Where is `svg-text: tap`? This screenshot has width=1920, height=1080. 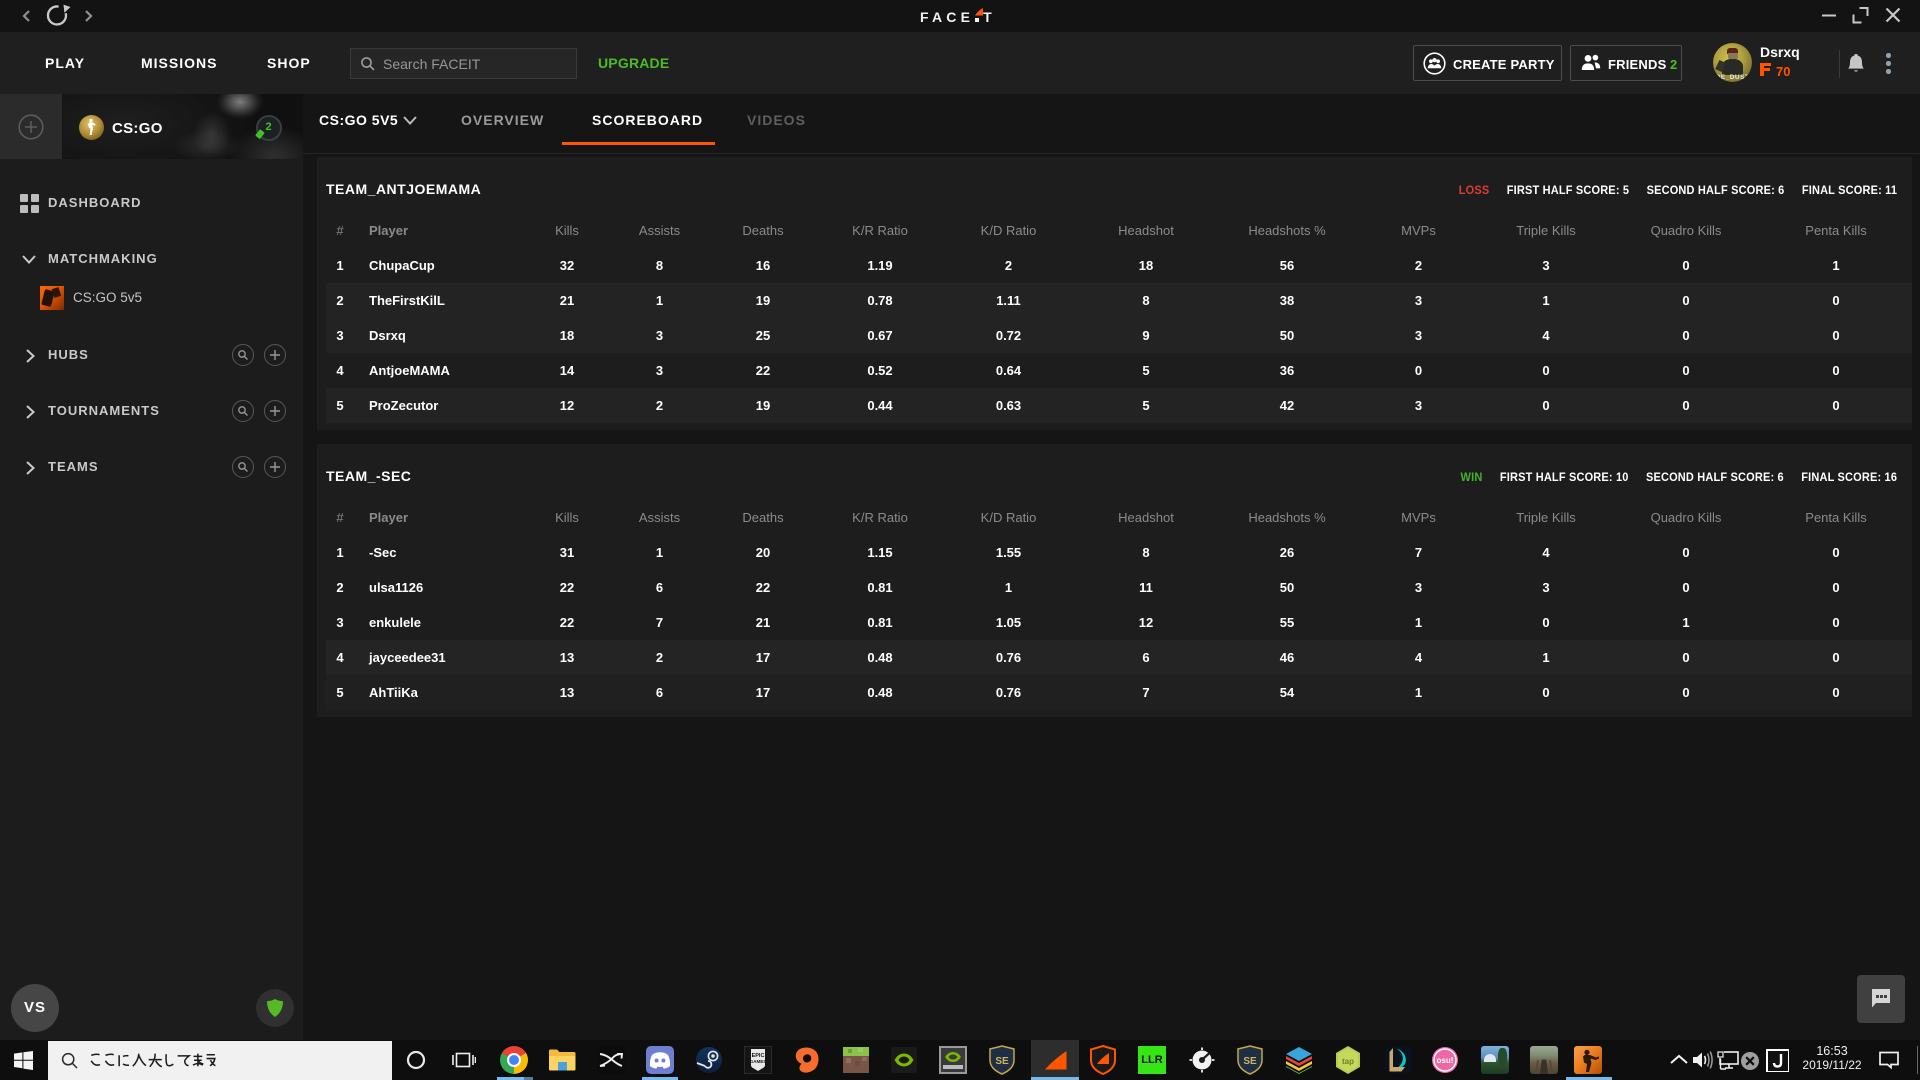 svg-text: tap is located at coordinates (1348, 1061).